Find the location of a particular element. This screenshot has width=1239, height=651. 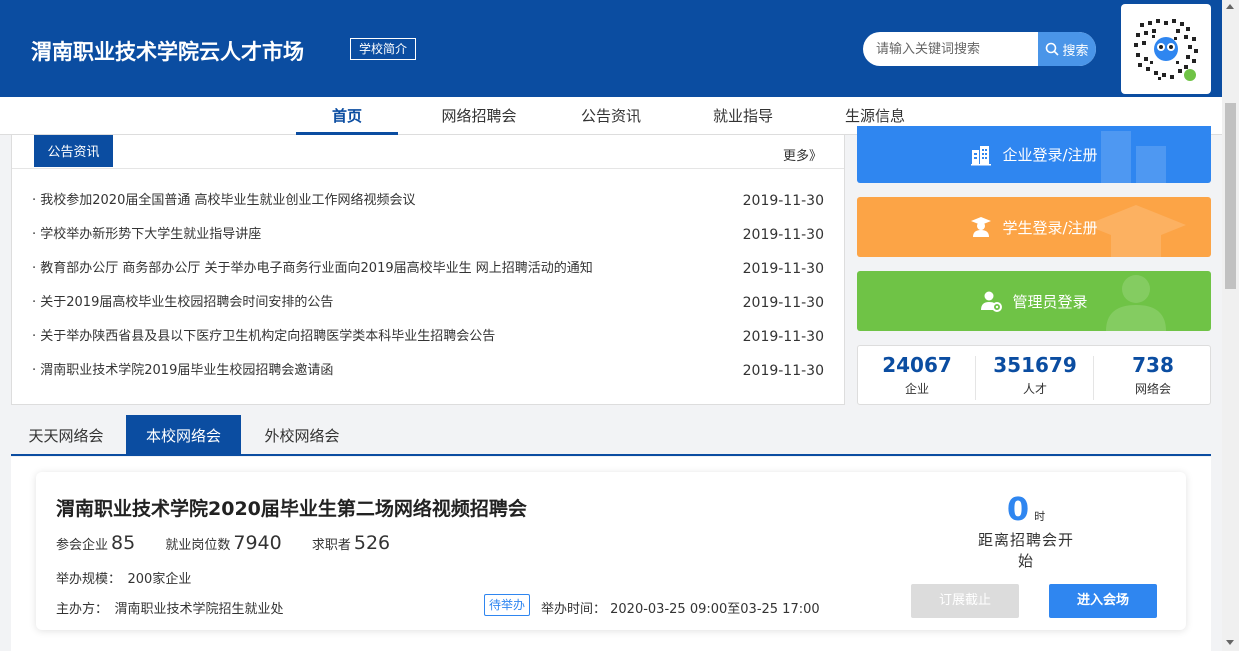

news-item-title: · 我校参加2020届全国普通 高校毕业生就业创业工作网络视频会议 is located at coordinates (223, 201).